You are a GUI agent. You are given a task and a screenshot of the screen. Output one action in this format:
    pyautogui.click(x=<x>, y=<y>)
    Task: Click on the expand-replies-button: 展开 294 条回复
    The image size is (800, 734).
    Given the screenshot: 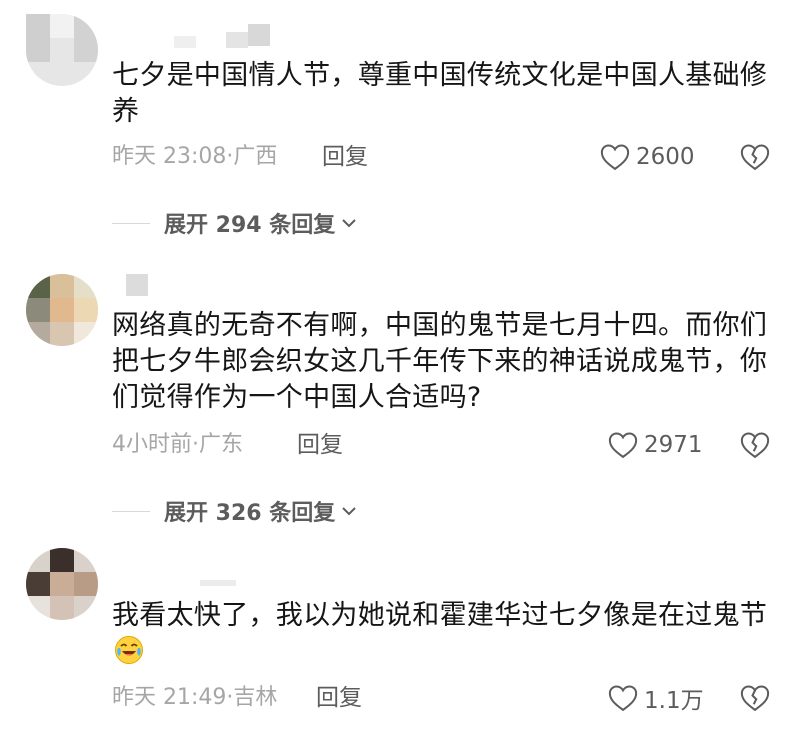 What is the action you would take?
    pyautogui.click(x=235, y=223)
    